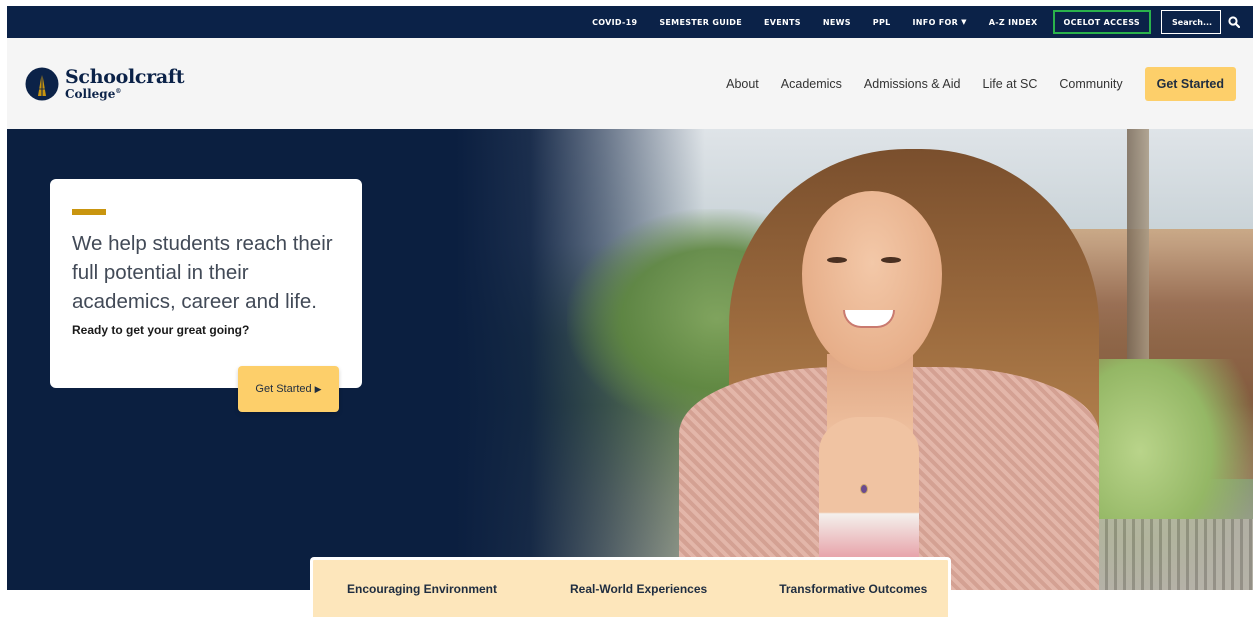 This screenshot has width=1253, height=617. I want to click on util-link-covid: COVID-19, so click(614, 22).